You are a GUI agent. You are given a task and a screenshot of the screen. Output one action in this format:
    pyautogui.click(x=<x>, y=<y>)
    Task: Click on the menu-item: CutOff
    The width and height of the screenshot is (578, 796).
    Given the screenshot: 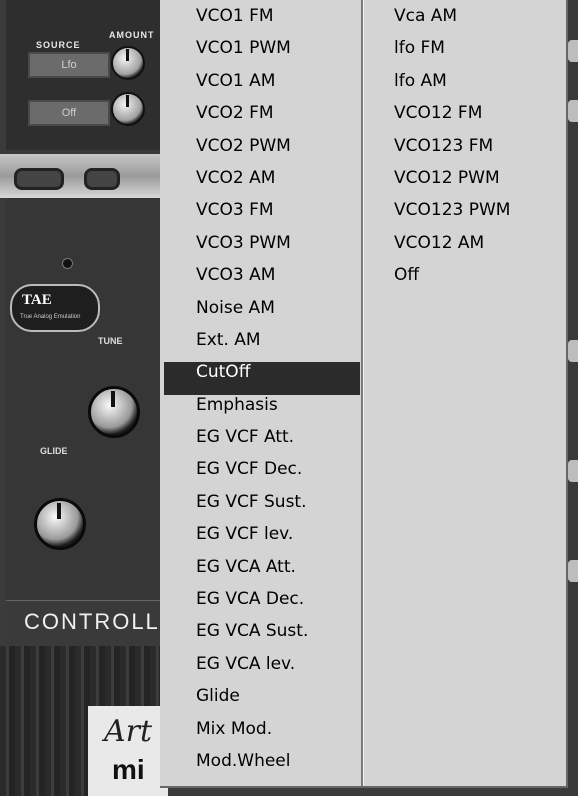 What is the action you would take?
    pyautogui.click(x=262, y=378)
    